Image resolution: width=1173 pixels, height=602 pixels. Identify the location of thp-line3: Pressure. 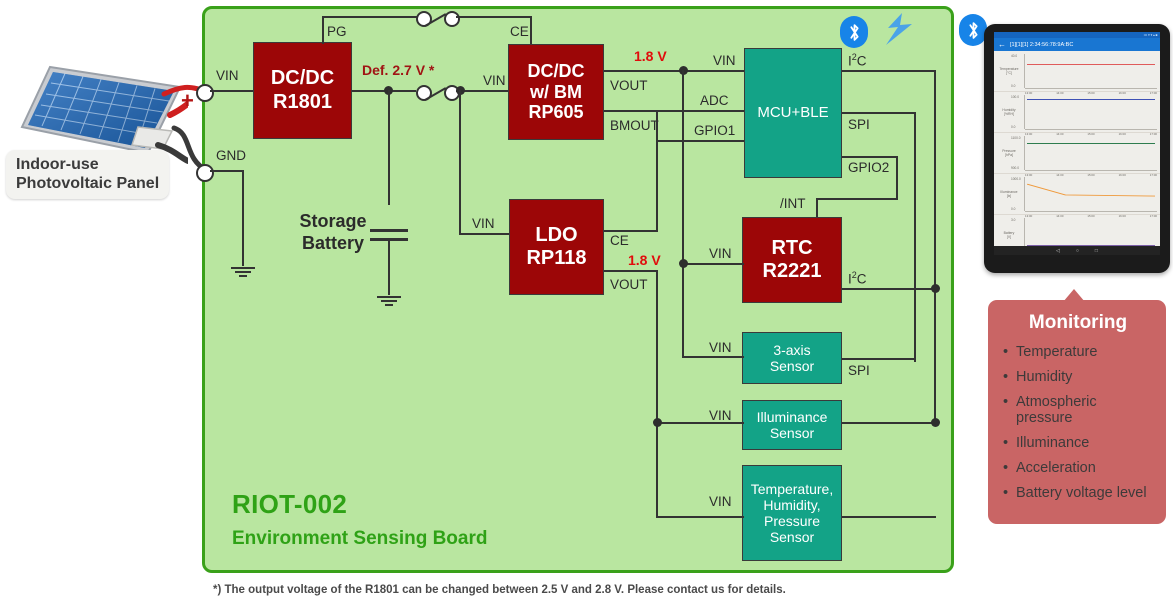
(792, 521).